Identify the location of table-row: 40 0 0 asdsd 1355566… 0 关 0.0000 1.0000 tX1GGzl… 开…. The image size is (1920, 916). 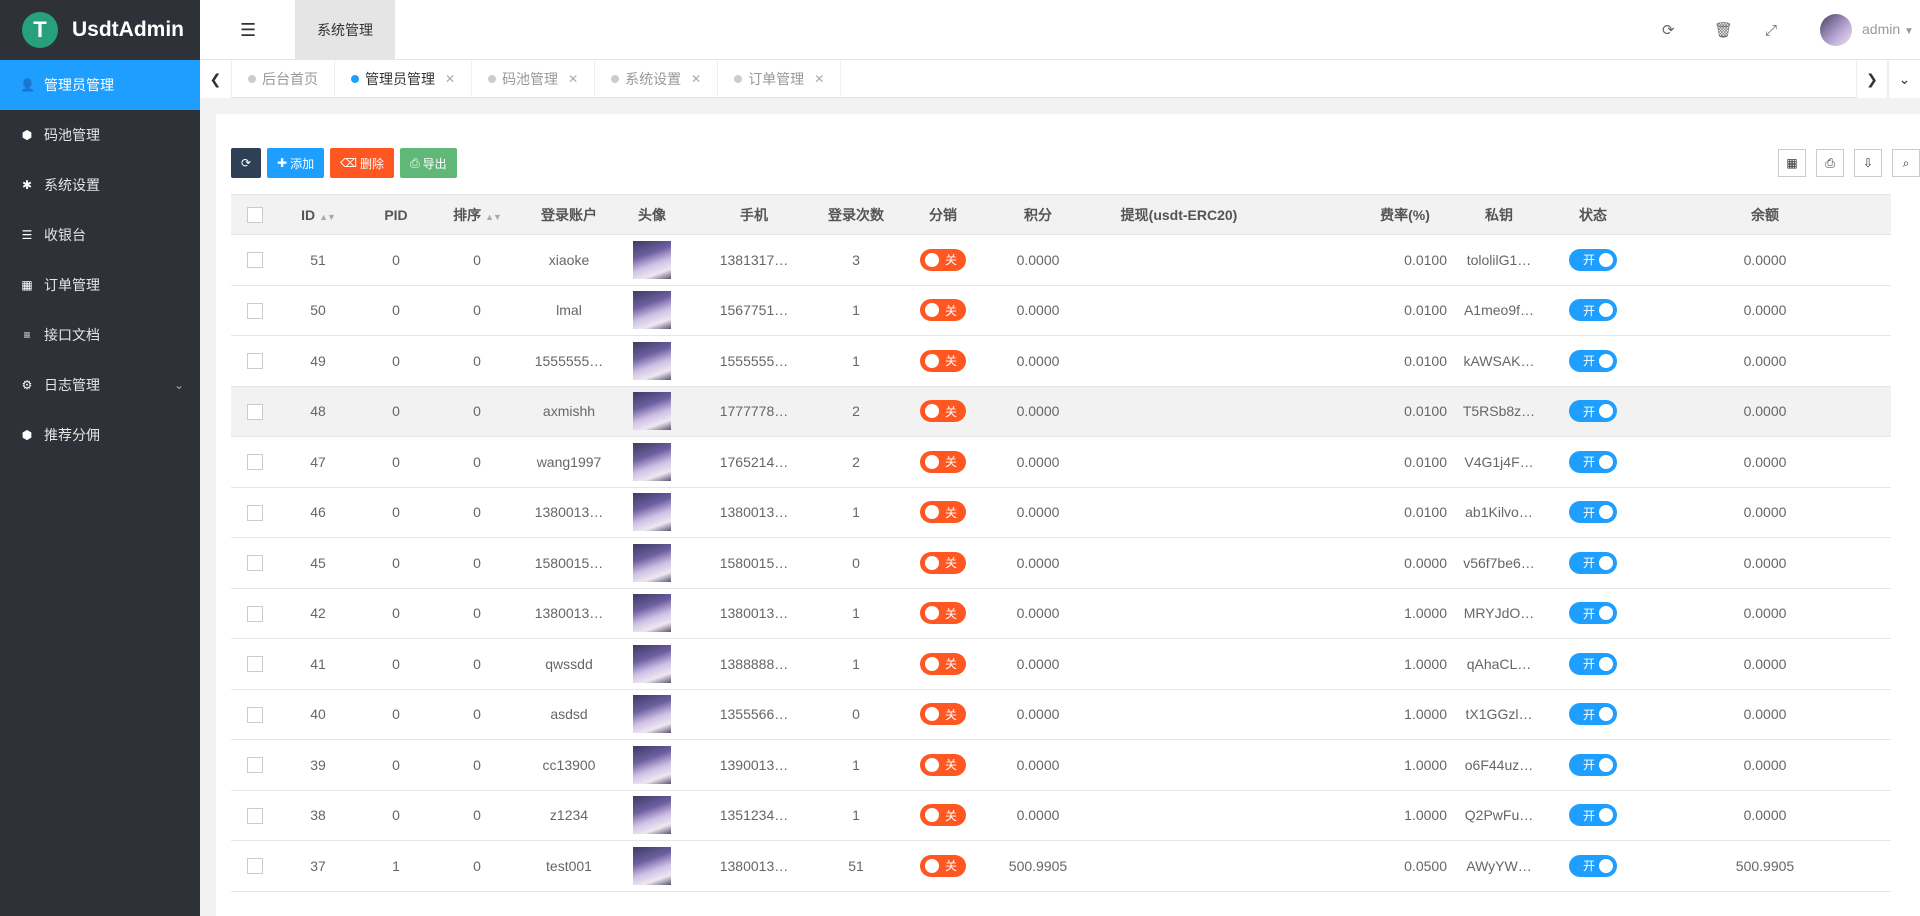
(1061, 714).